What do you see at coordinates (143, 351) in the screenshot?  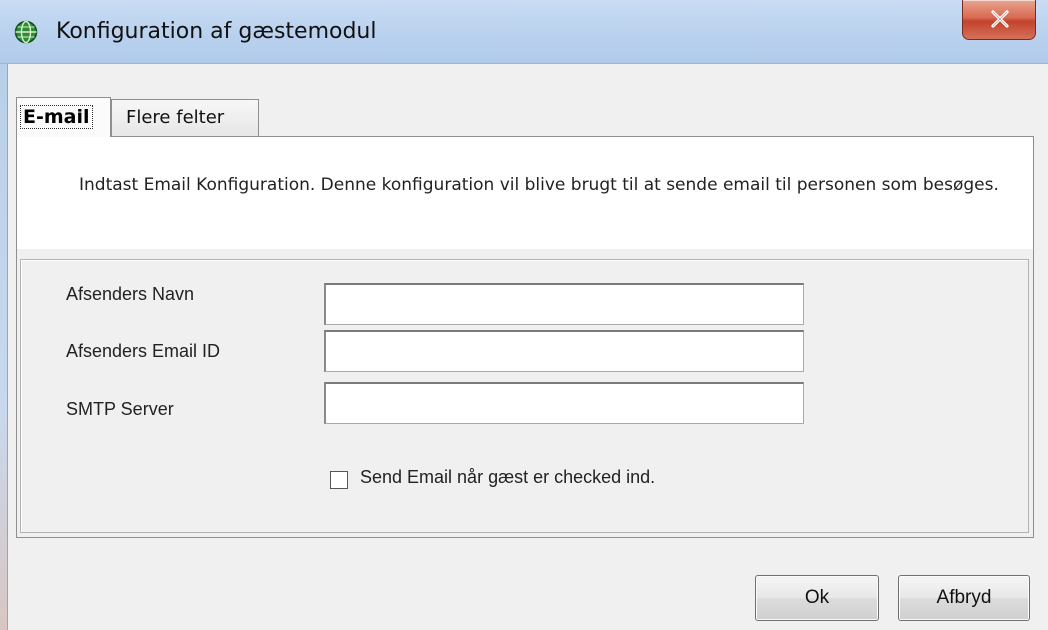 I see `sender-email-label: Afsenders Email ID` at bounding box center [143, 351].